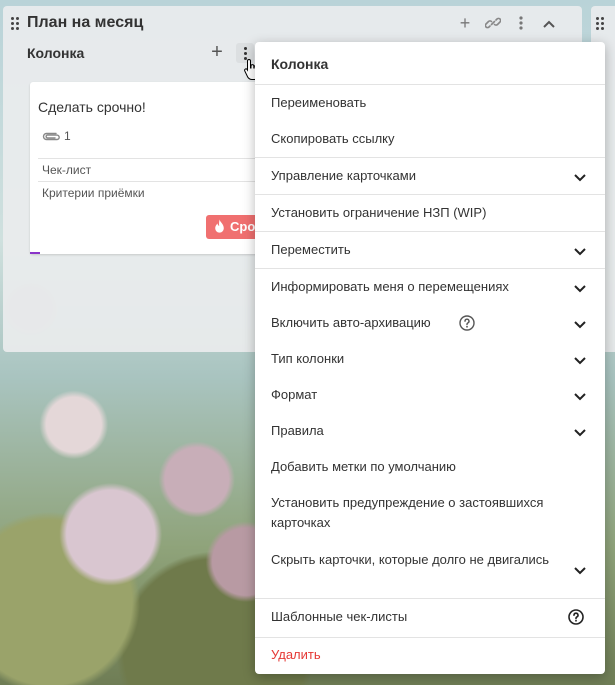 Image resolution: width=615 pixels, height=685 pixels. What do you see at coordinates (430, 431) in the screenshot?
I see `menu-item-rules: Правила` at bounding box center [430, 431].